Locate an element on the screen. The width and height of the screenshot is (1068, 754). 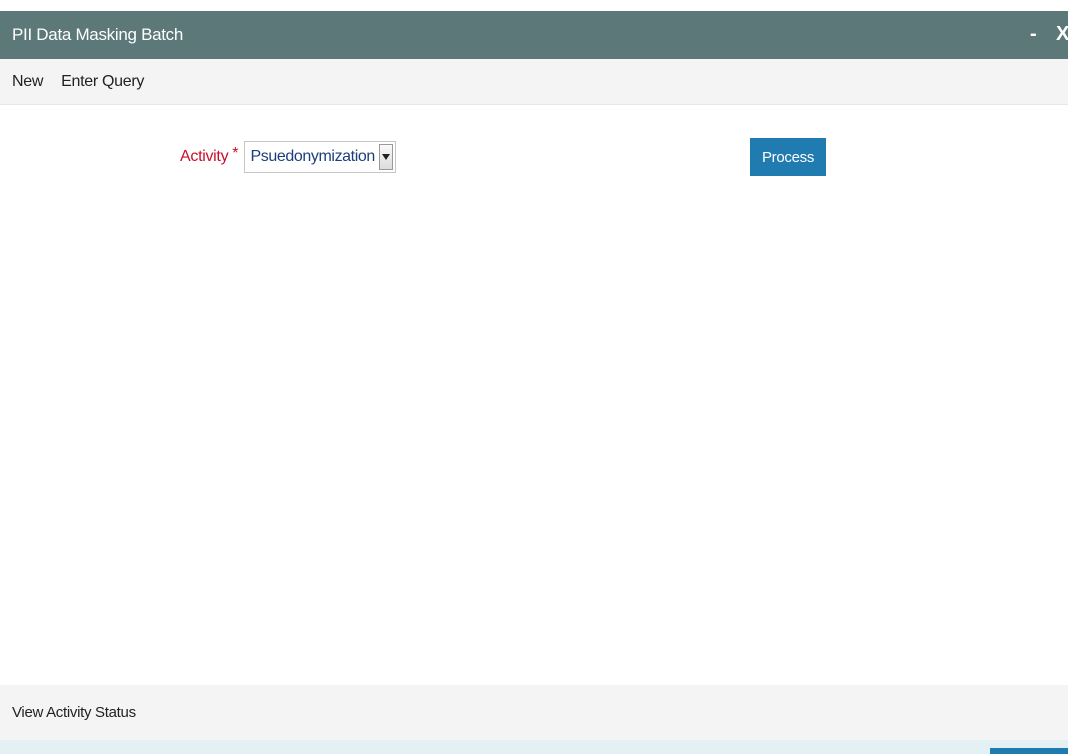
enter-query-button: Enter Query is located at coordinates (102, 82).